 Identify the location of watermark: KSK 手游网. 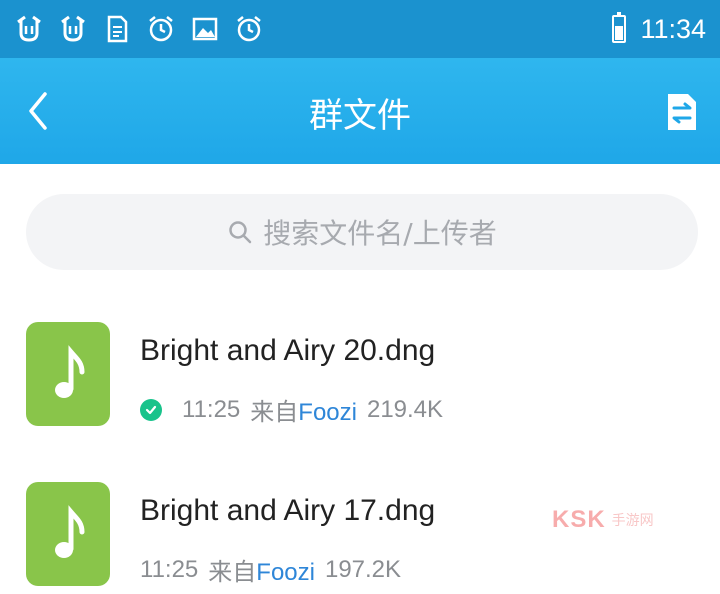
(603, 520).